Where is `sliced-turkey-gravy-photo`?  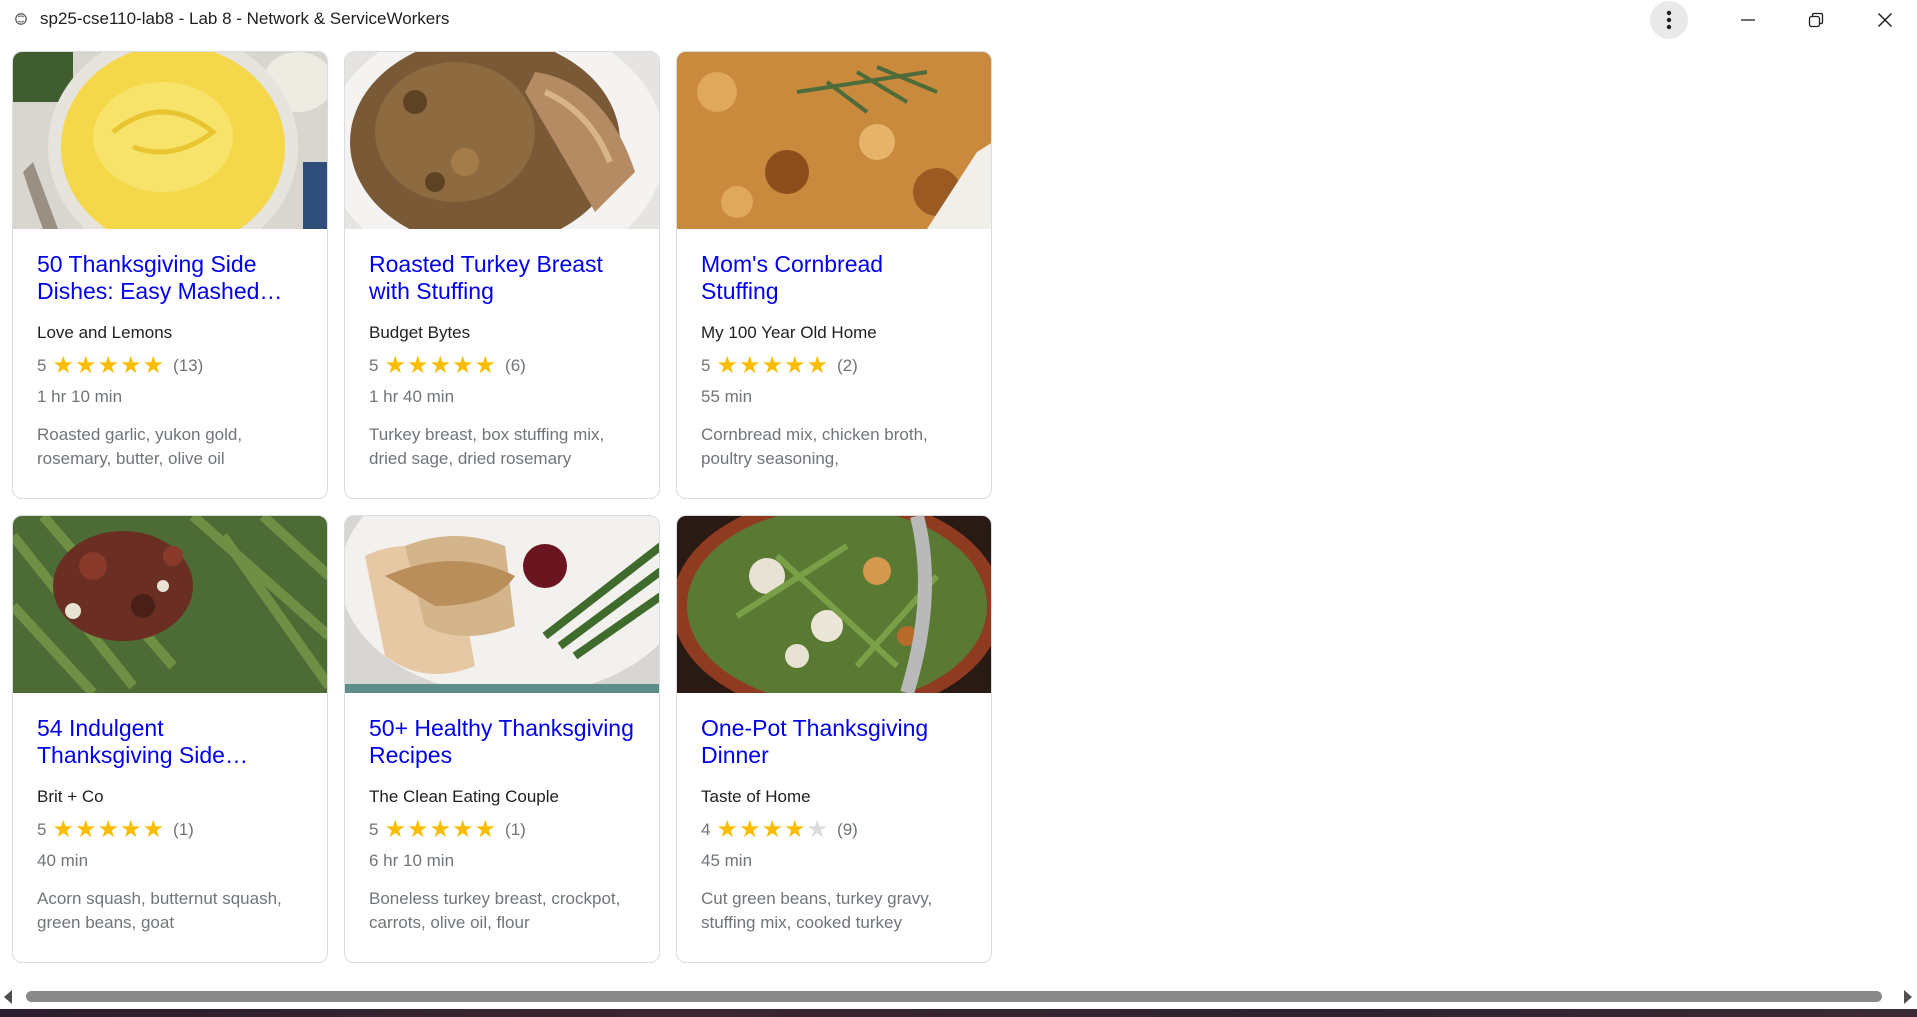
sliced-turkey-gravy-photo is located at coordinates (502, 604).